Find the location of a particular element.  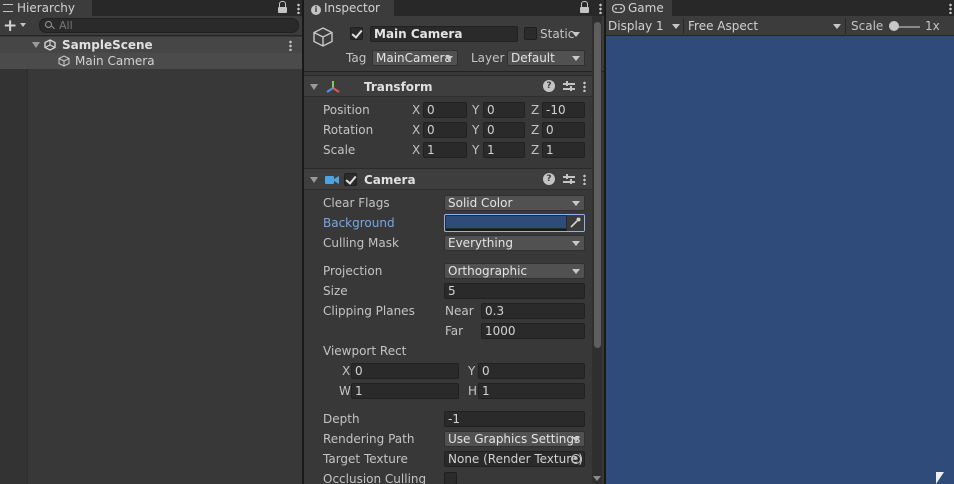

viewport-h-field: 1 is located at coordinates (531, 391).